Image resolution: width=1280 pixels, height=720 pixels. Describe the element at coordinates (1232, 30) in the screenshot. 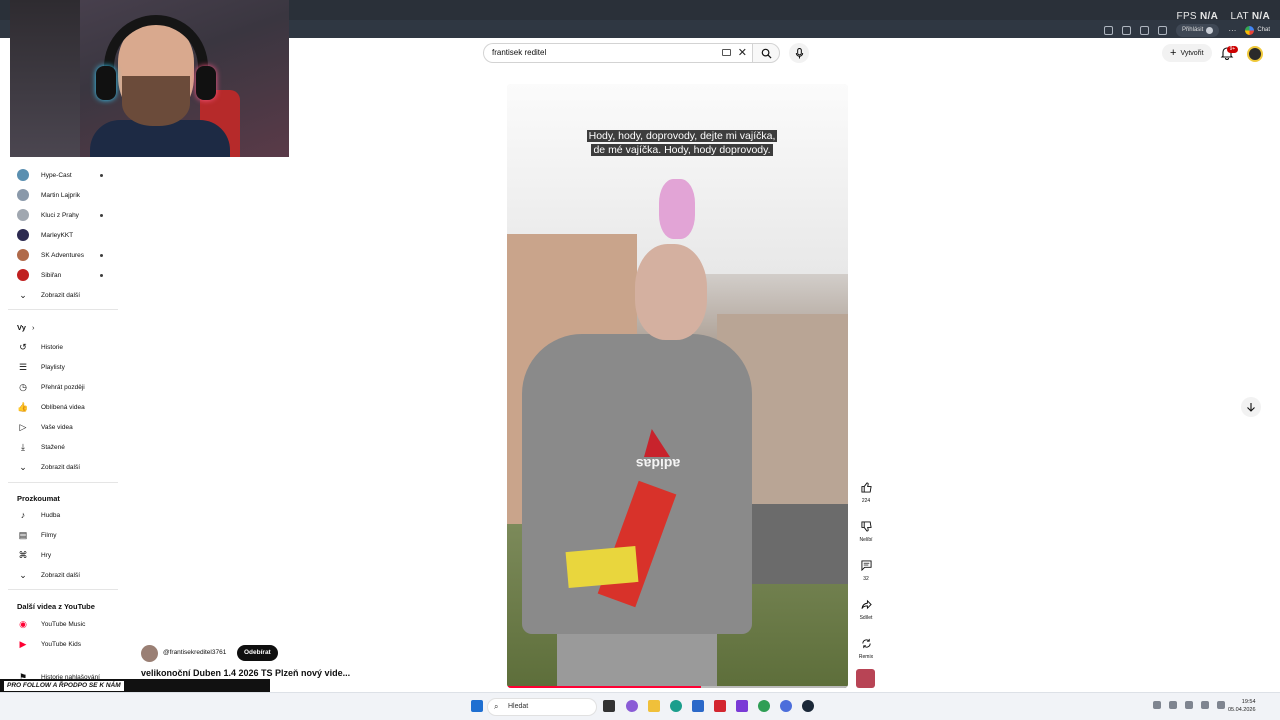

I see `more-menu-icon: ⋯` at that location.